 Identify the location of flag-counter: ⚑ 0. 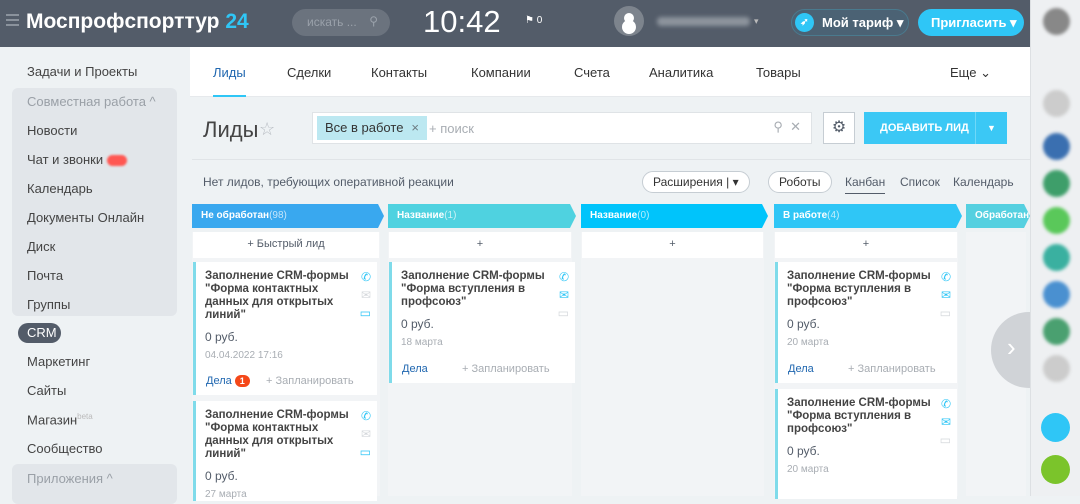
(533, 20).